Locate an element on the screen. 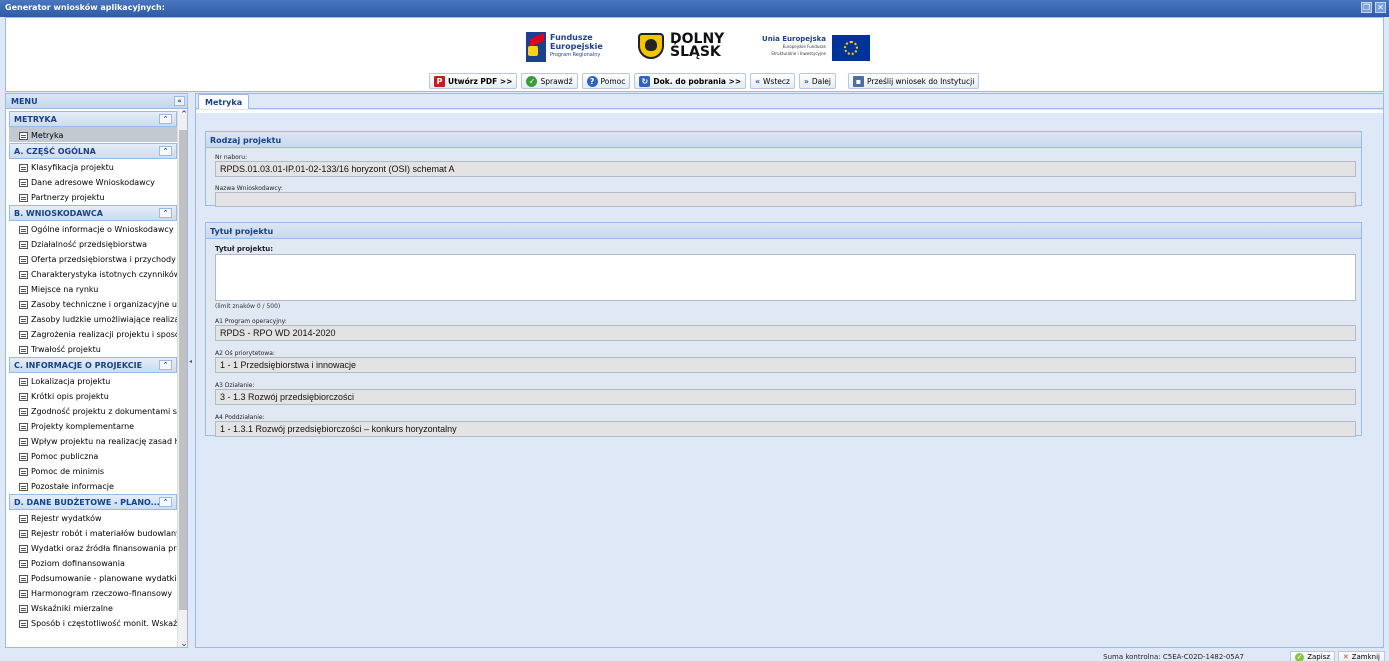  menu-item: Działalność przedsiębiorstwa is located at coordinates (93, 243).